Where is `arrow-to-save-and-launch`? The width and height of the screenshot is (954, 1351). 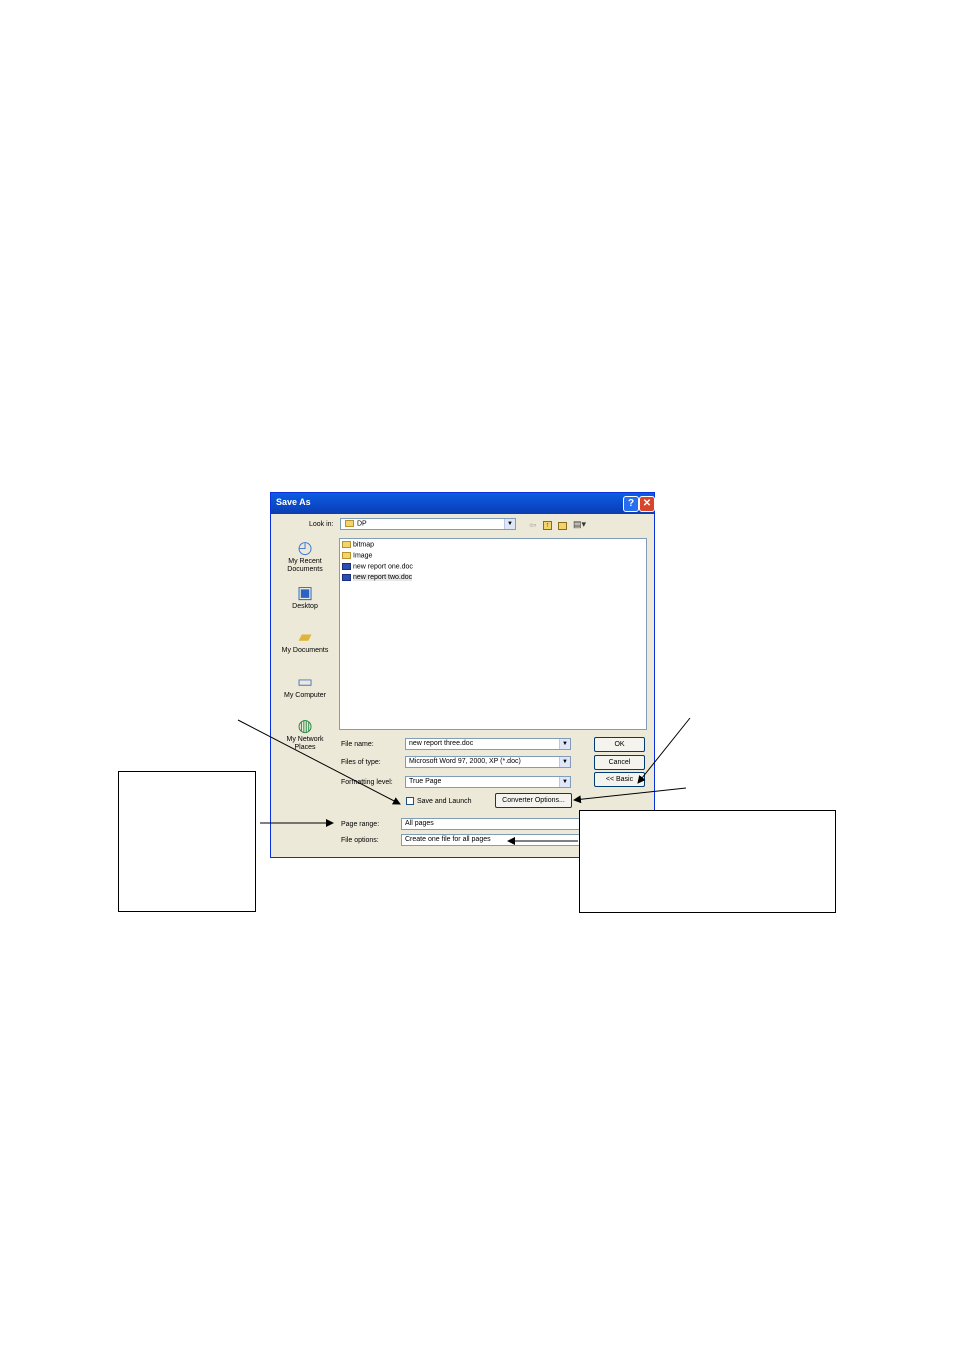 arrow-to-save-and-launch is located at coordinates (319, 762).